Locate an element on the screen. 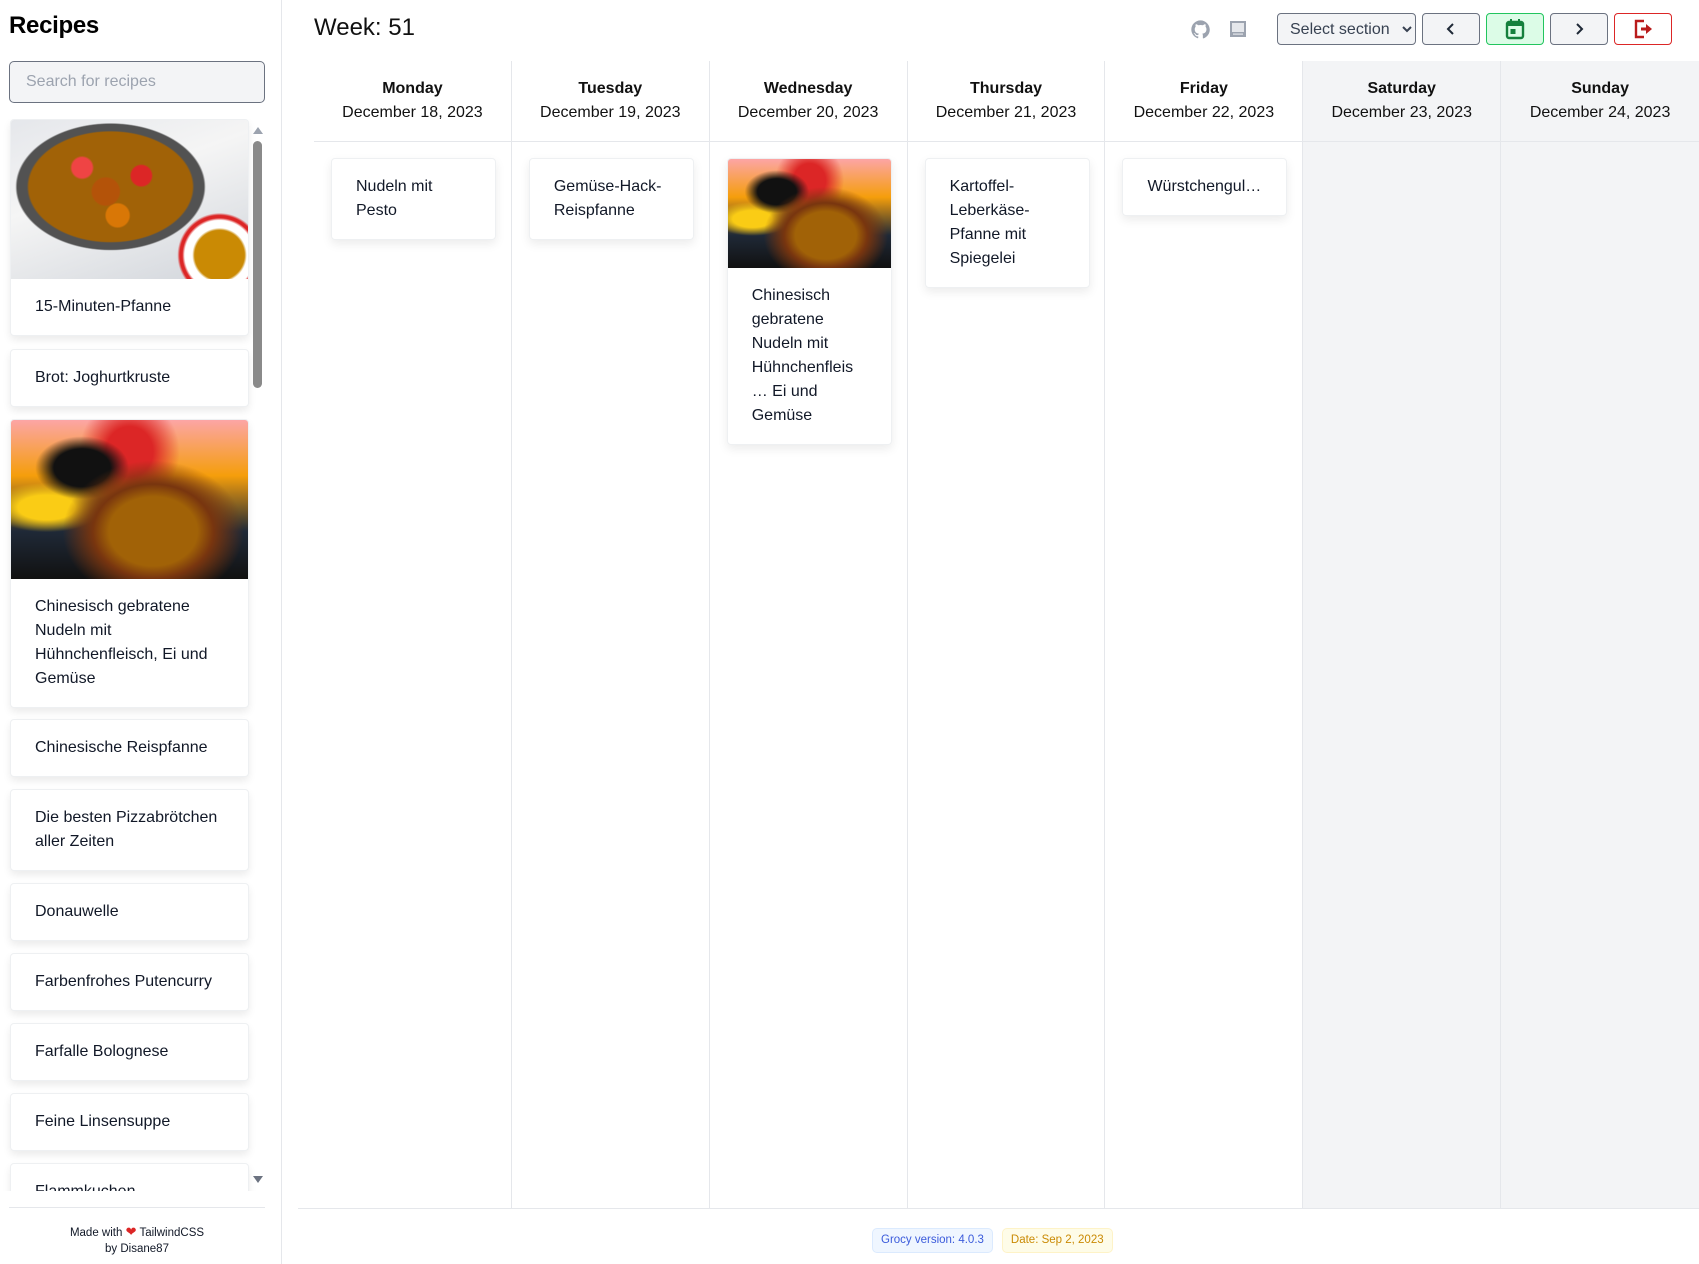 Image resolution: width=1699 pixels, height=1264 pixels. day-date: December 21, 2023 is located at coordinates (1006, 112).